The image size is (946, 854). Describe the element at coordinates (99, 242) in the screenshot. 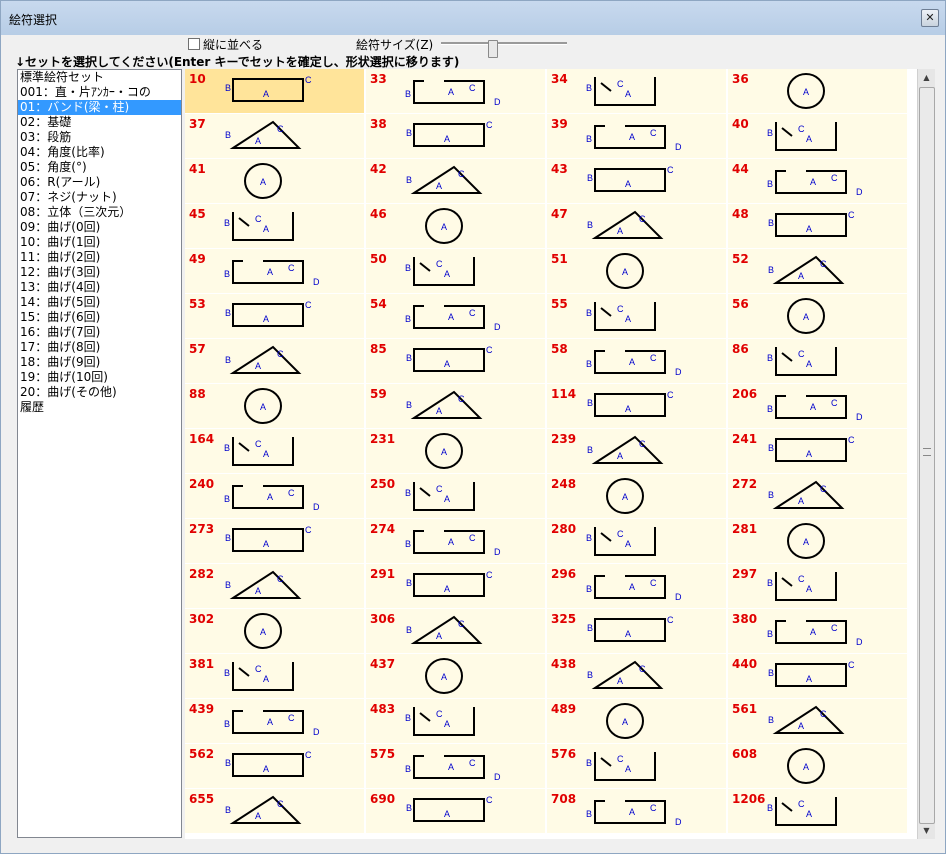

I see `set-list-item: 10：曲げ(1回)` at that location.